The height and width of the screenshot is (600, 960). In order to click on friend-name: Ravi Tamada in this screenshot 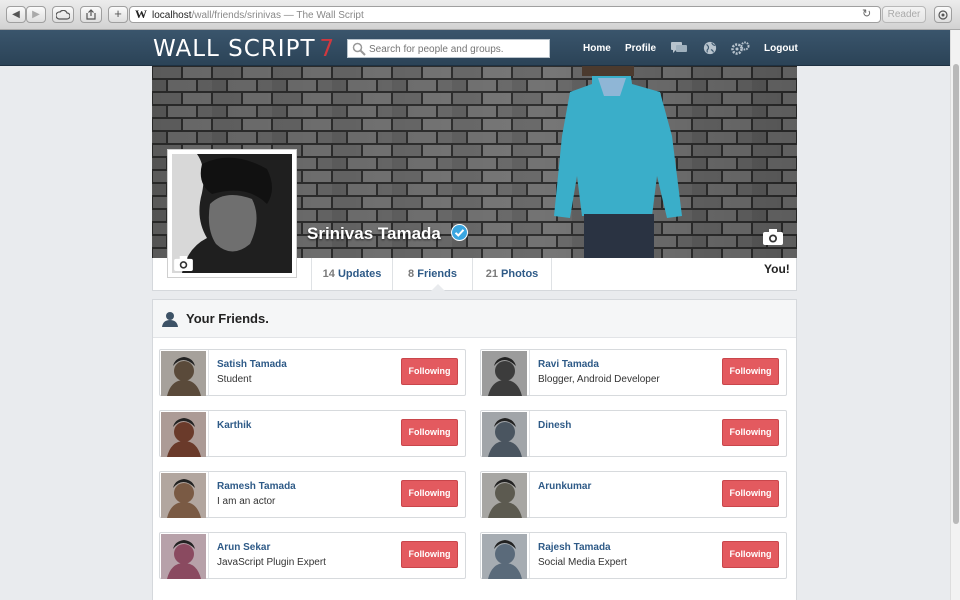, I will do `click(568, 364)`.